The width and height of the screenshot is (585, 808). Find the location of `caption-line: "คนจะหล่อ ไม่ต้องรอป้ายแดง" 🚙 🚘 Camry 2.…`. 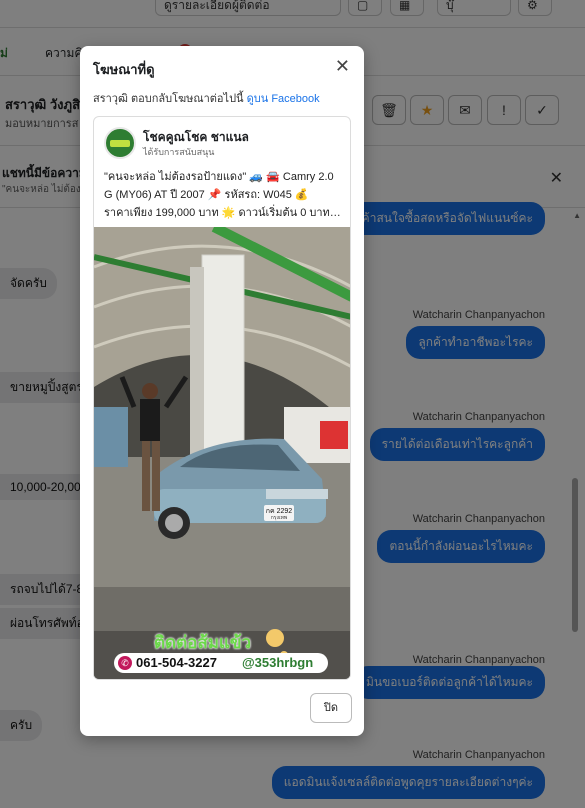

caption-line: "คนจะหล่อ ไม่ต้องรอป้ายแดง" 🚙 🚘 Camry 2.… is located at coordinates (219, 177).